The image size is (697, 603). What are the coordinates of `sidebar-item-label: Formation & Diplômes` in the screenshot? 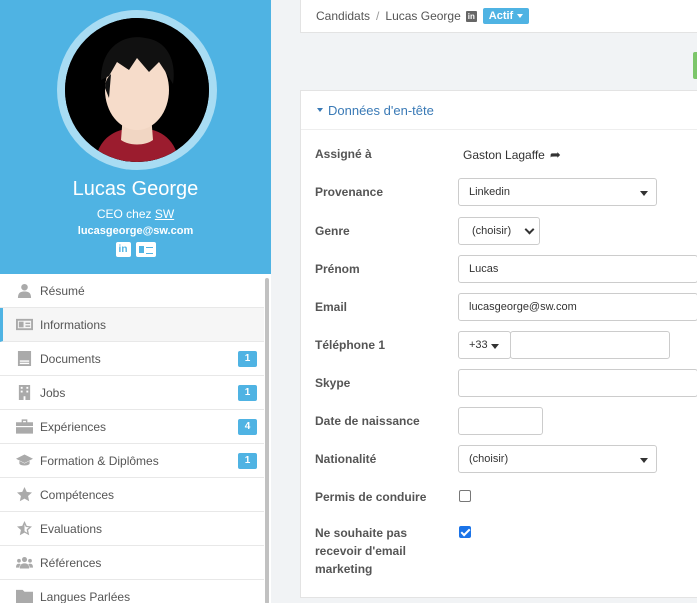 It's located at (99, 460).